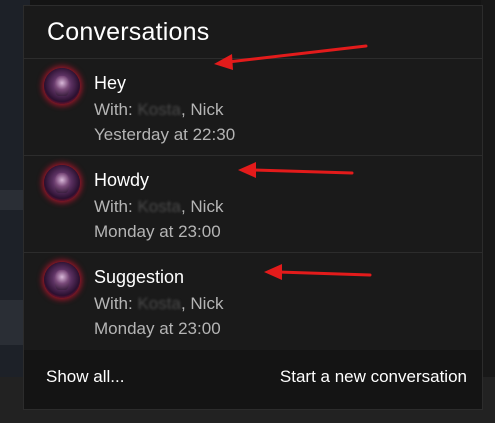  What do you see at coordinates (165, 134) in the screenshot?
I see `conversation-timestamp: Yesterday at 22:30` at bounding box center [165, 134].